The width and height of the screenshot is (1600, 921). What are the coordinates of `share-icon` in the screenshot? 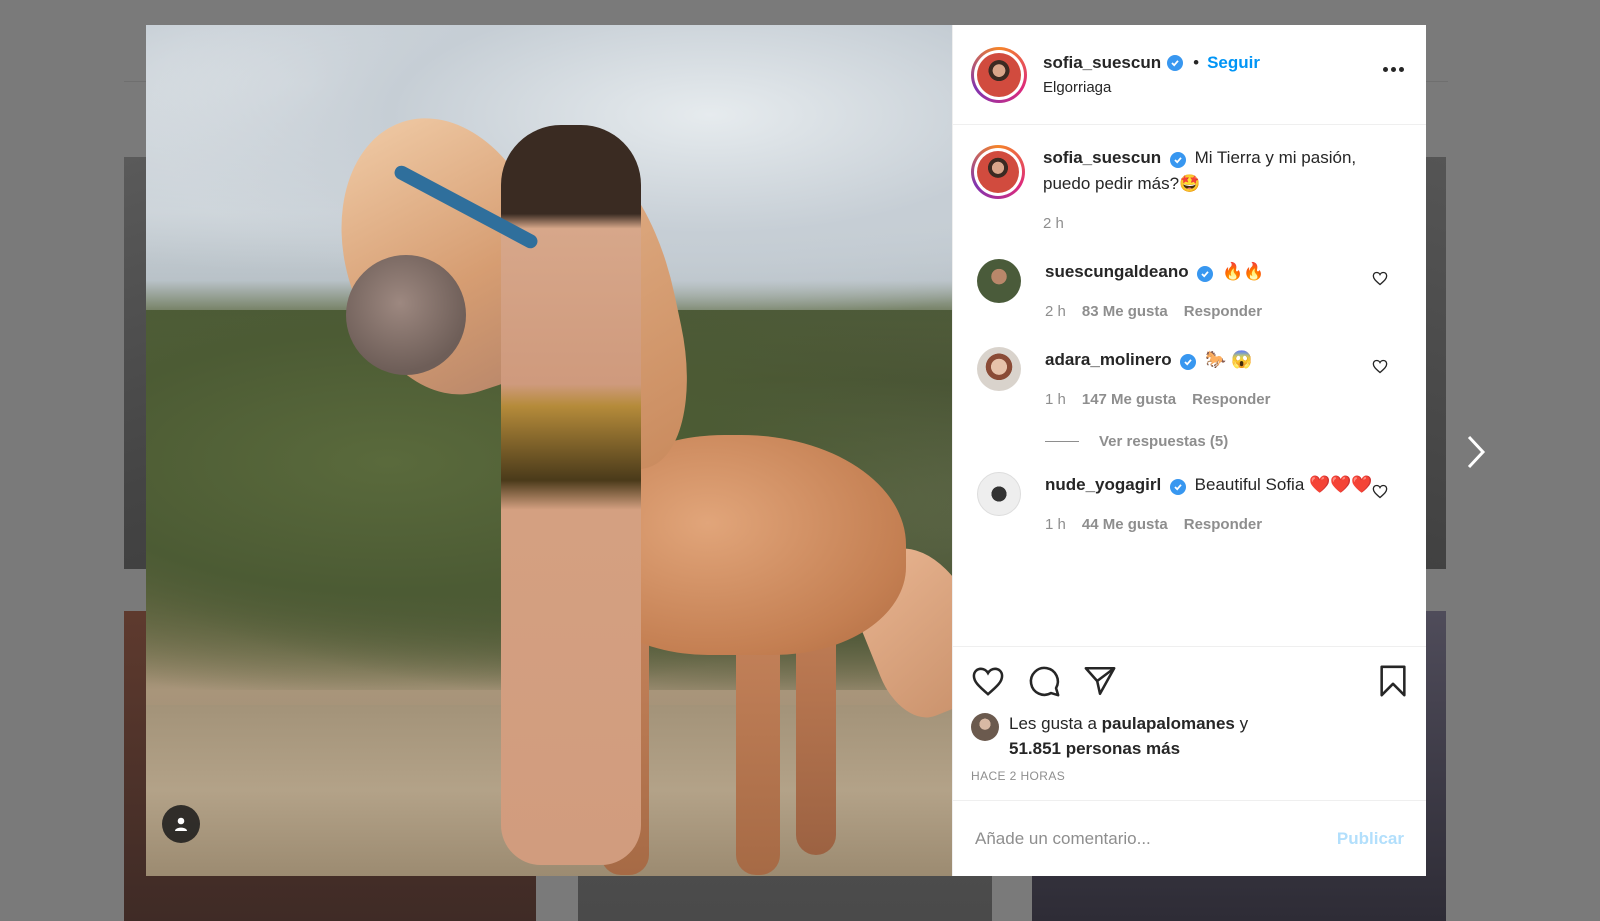 It's located at (1100, 681).